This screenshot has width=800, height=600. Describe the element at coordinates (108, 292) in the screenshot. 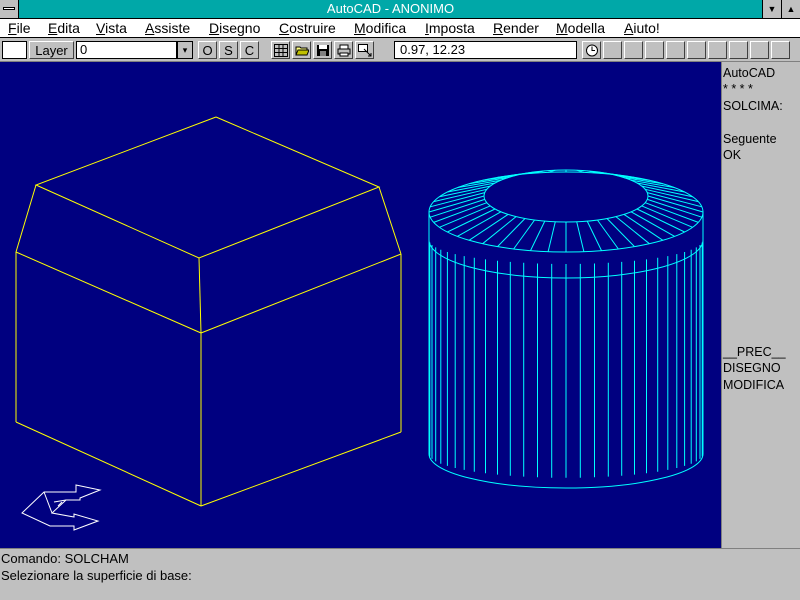

I see `box-chamfer-edge-left` at that location.